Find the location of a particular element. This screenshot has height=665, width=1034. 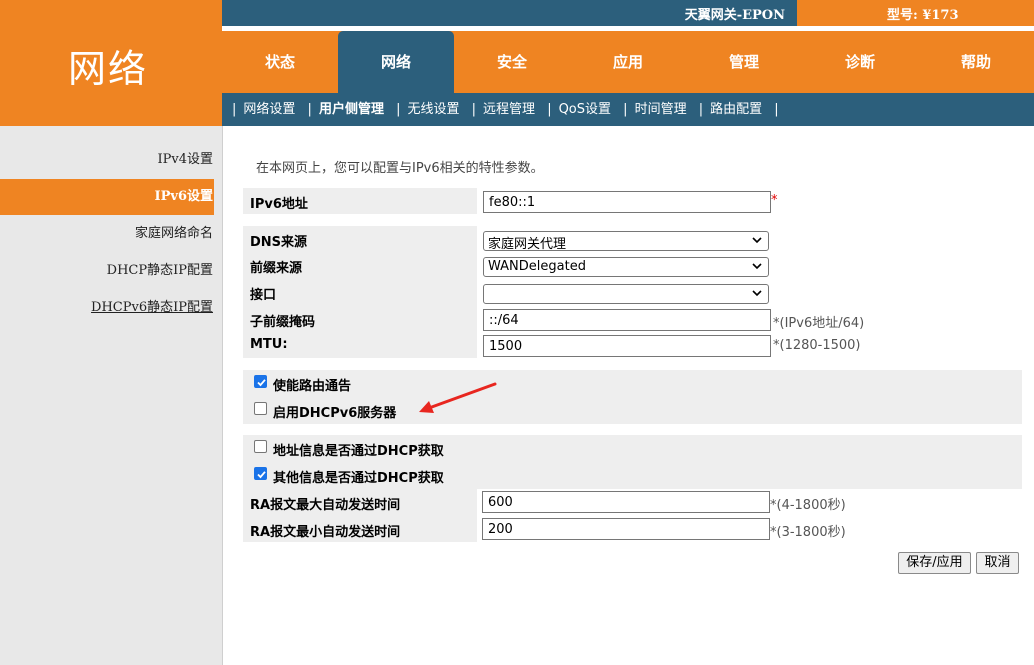

sidebar-item-dhcp-static-ip: DHCP静态IP配置 is located at coordinates (107, 271).